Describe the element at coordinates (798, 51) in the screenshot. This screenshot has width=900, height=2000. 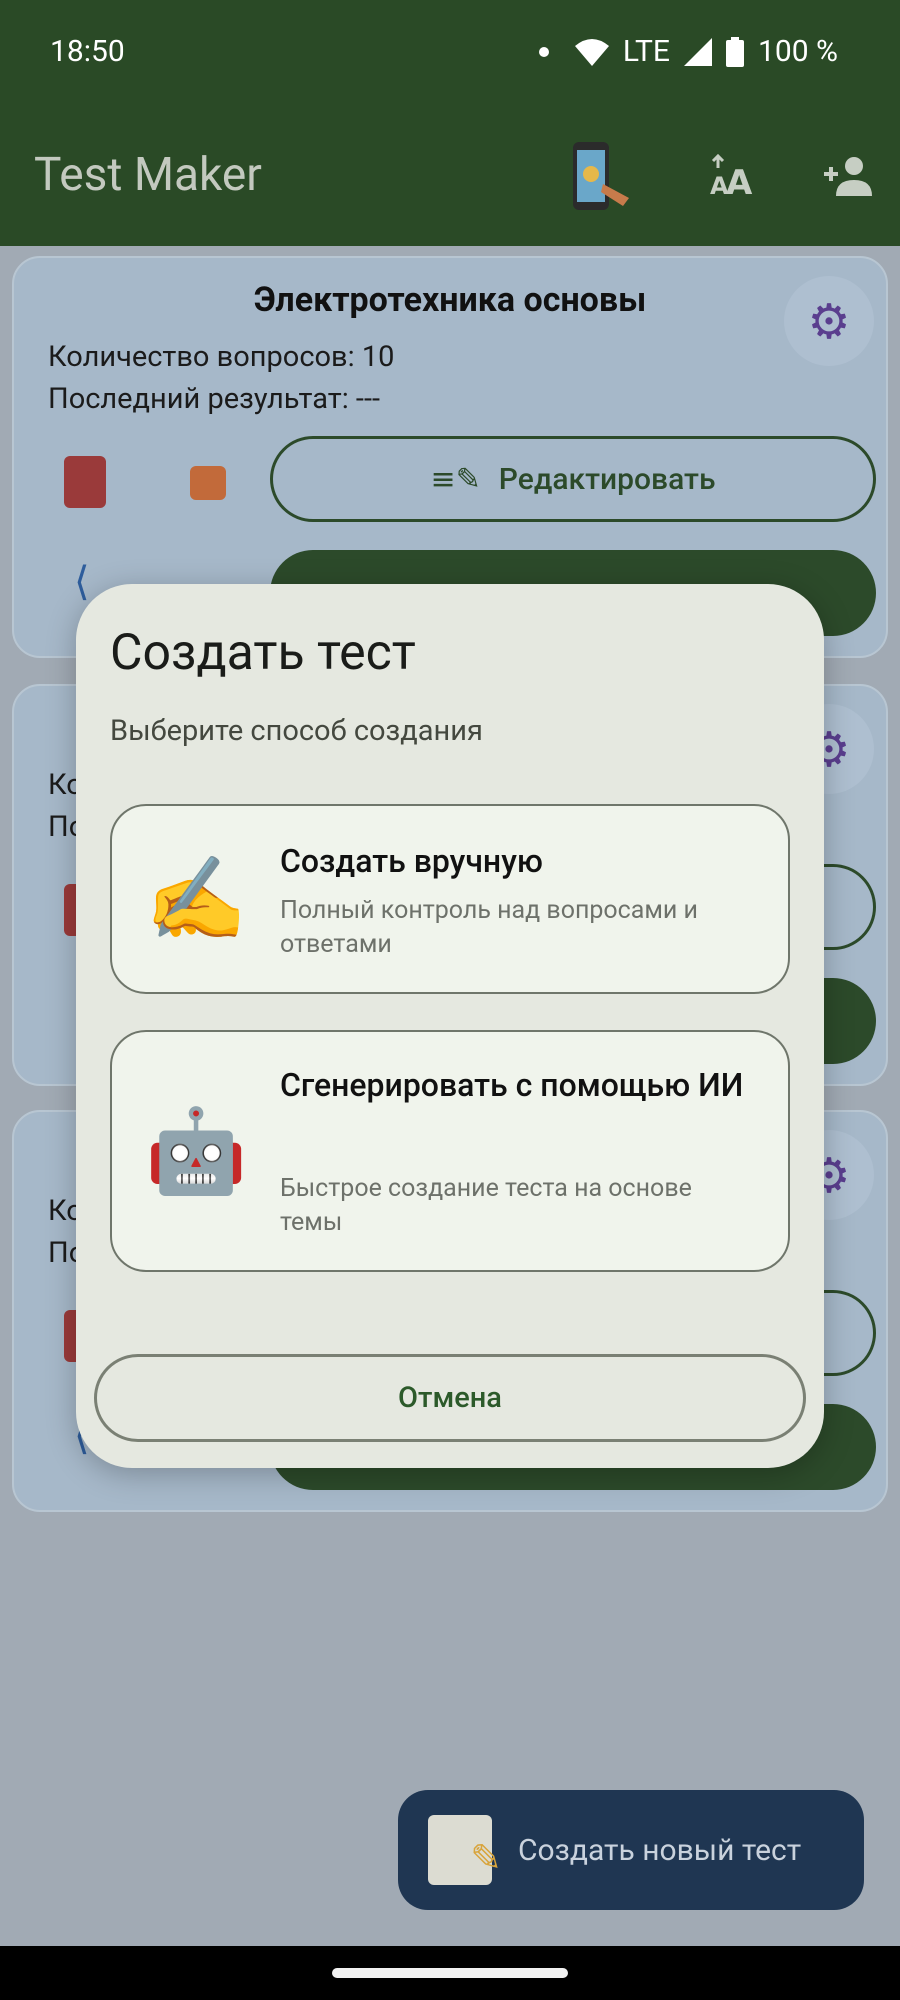
I see `battery-level: 100 %` at that location.